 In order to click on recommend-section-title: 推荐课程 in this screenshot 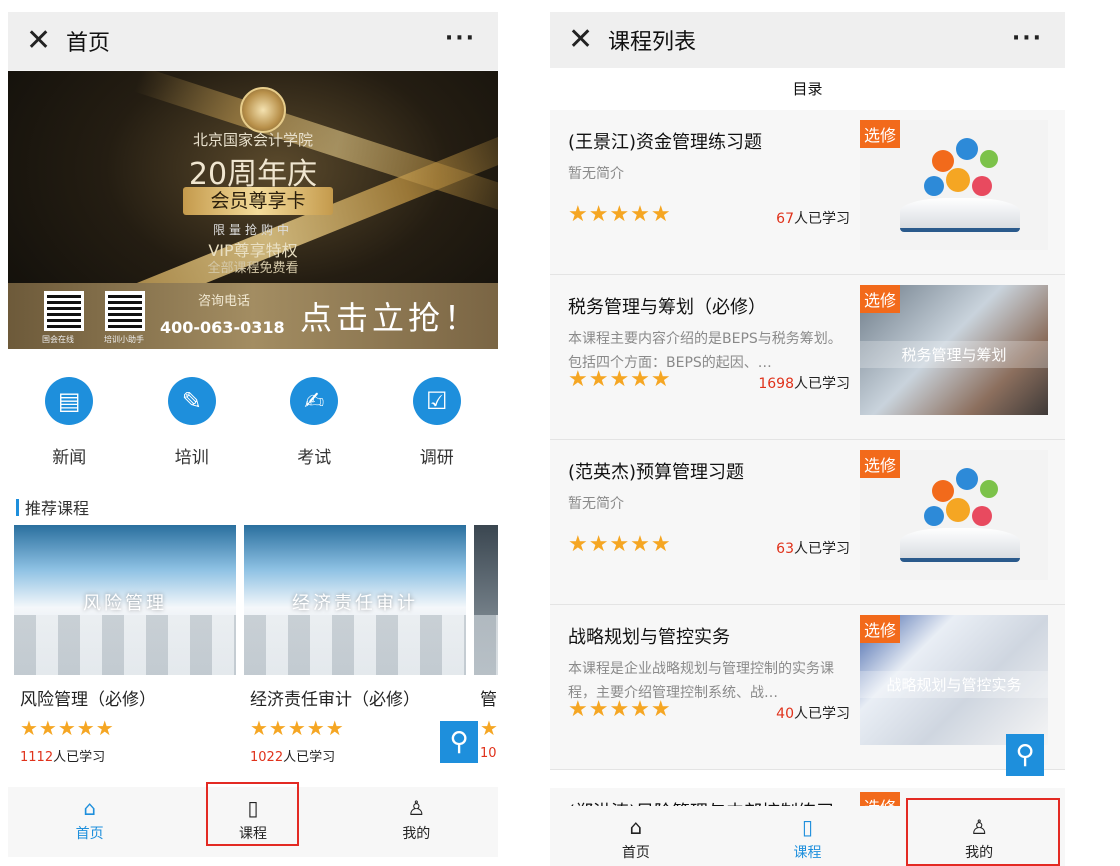, I will do `click(253, 507)`.